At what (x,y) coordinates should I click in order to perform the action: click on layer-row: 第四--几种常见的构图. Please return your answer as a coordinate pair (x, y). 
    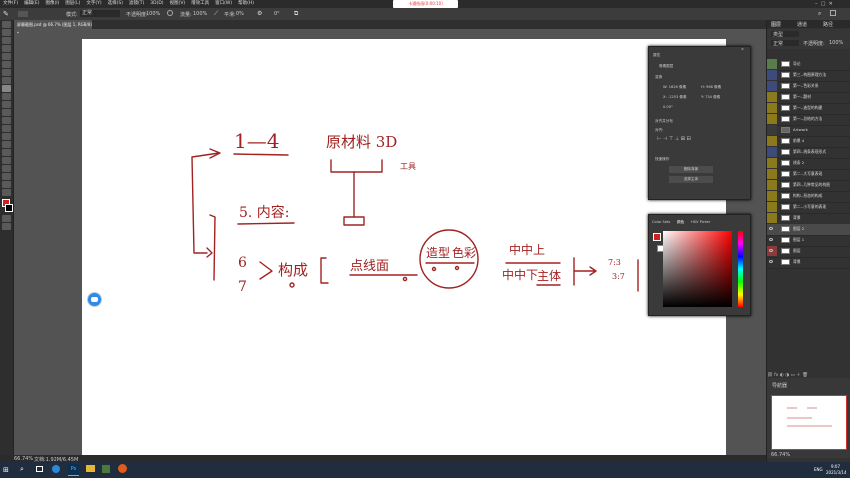
    Looking at the image, I should click on (808, 186).